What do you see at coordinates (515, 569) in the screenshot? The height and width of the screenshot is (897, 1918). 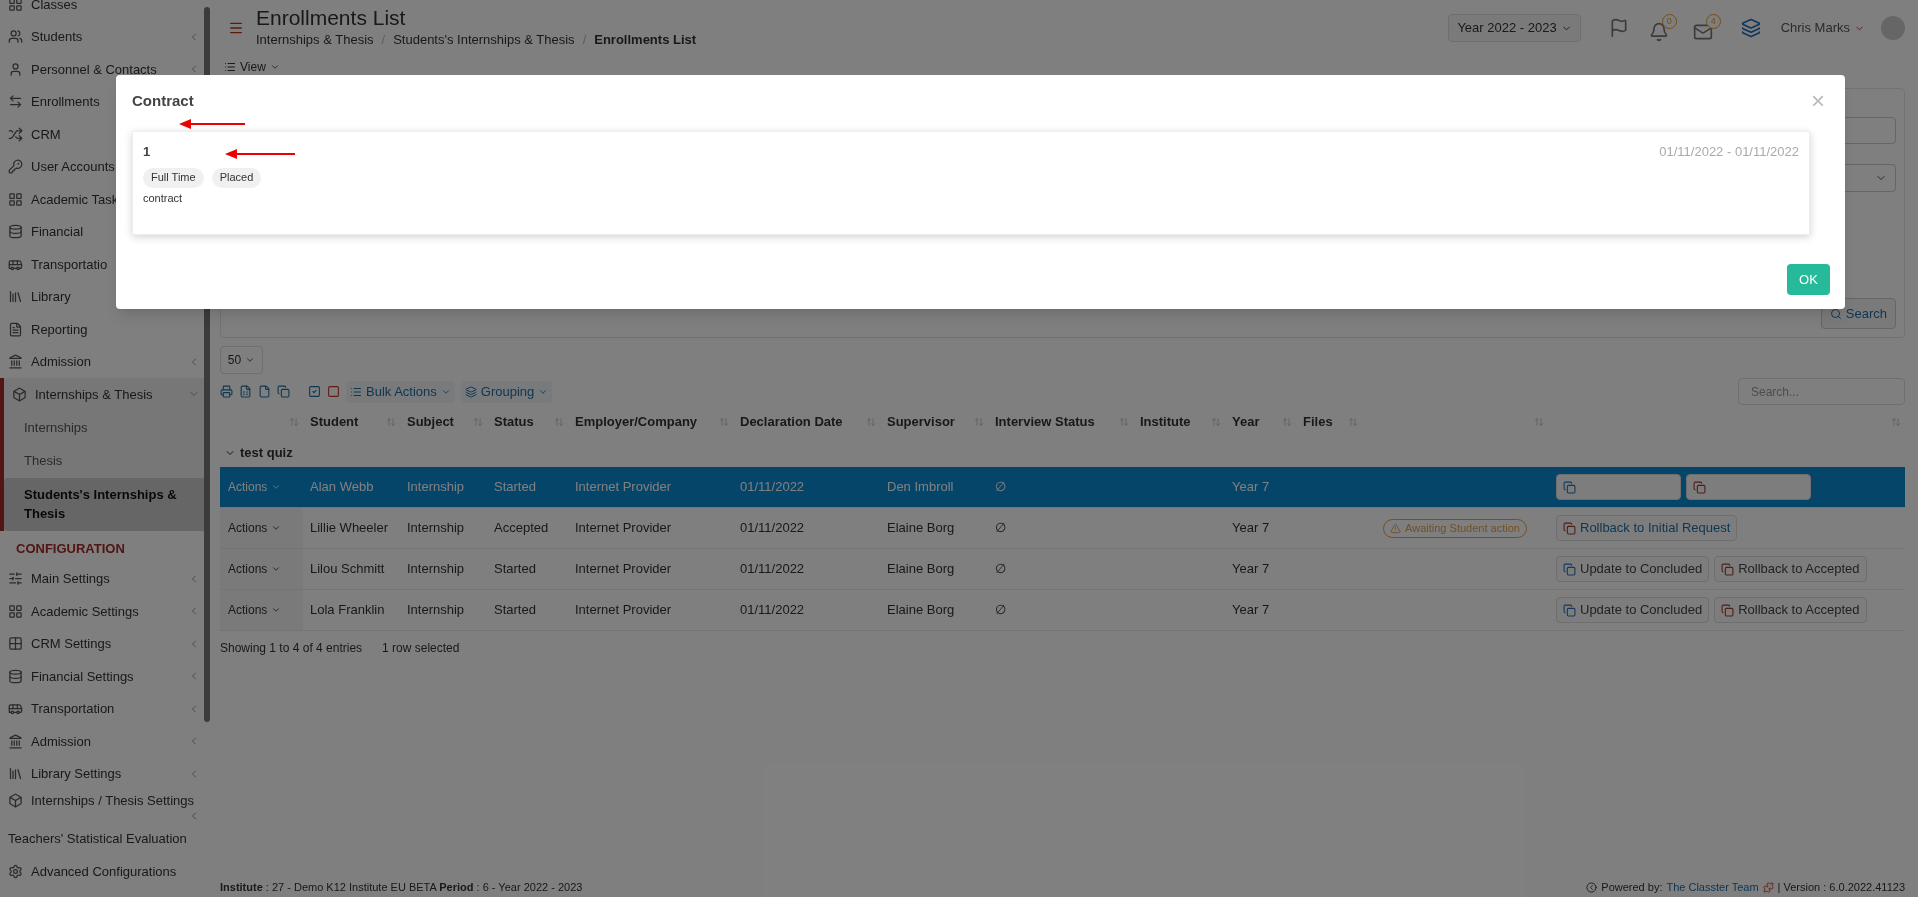 I see `table-cell: Started` at bounding box center [515, 569].